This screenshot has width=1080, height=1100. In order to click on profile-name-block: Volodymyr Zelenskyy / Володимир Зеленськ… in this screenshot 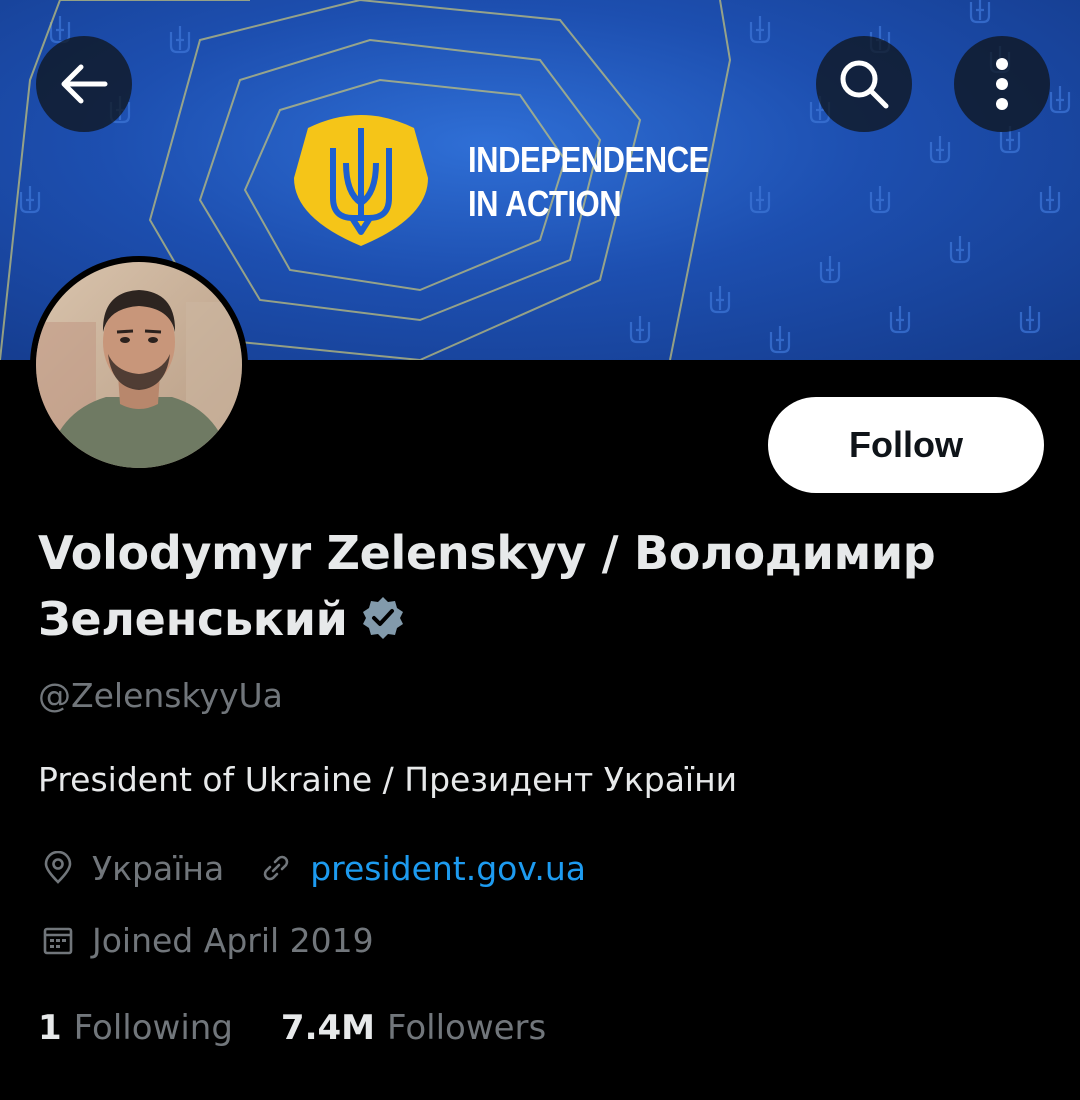, I will do `click(543, 586)`.